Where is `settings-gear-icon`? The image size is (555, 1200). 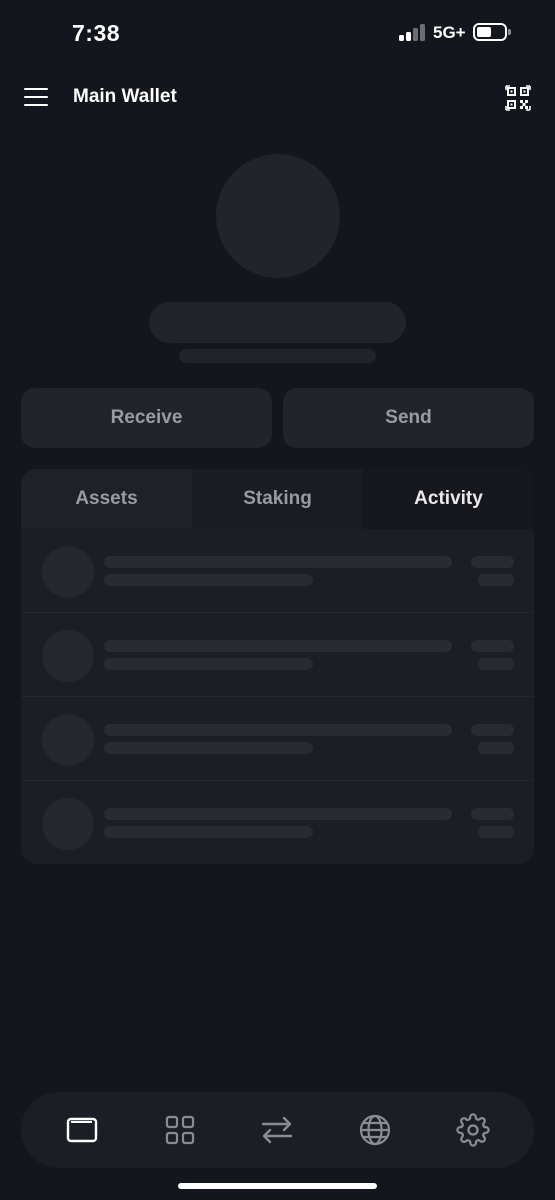 settings-gear-icon is located at coordinates (473, 1130).